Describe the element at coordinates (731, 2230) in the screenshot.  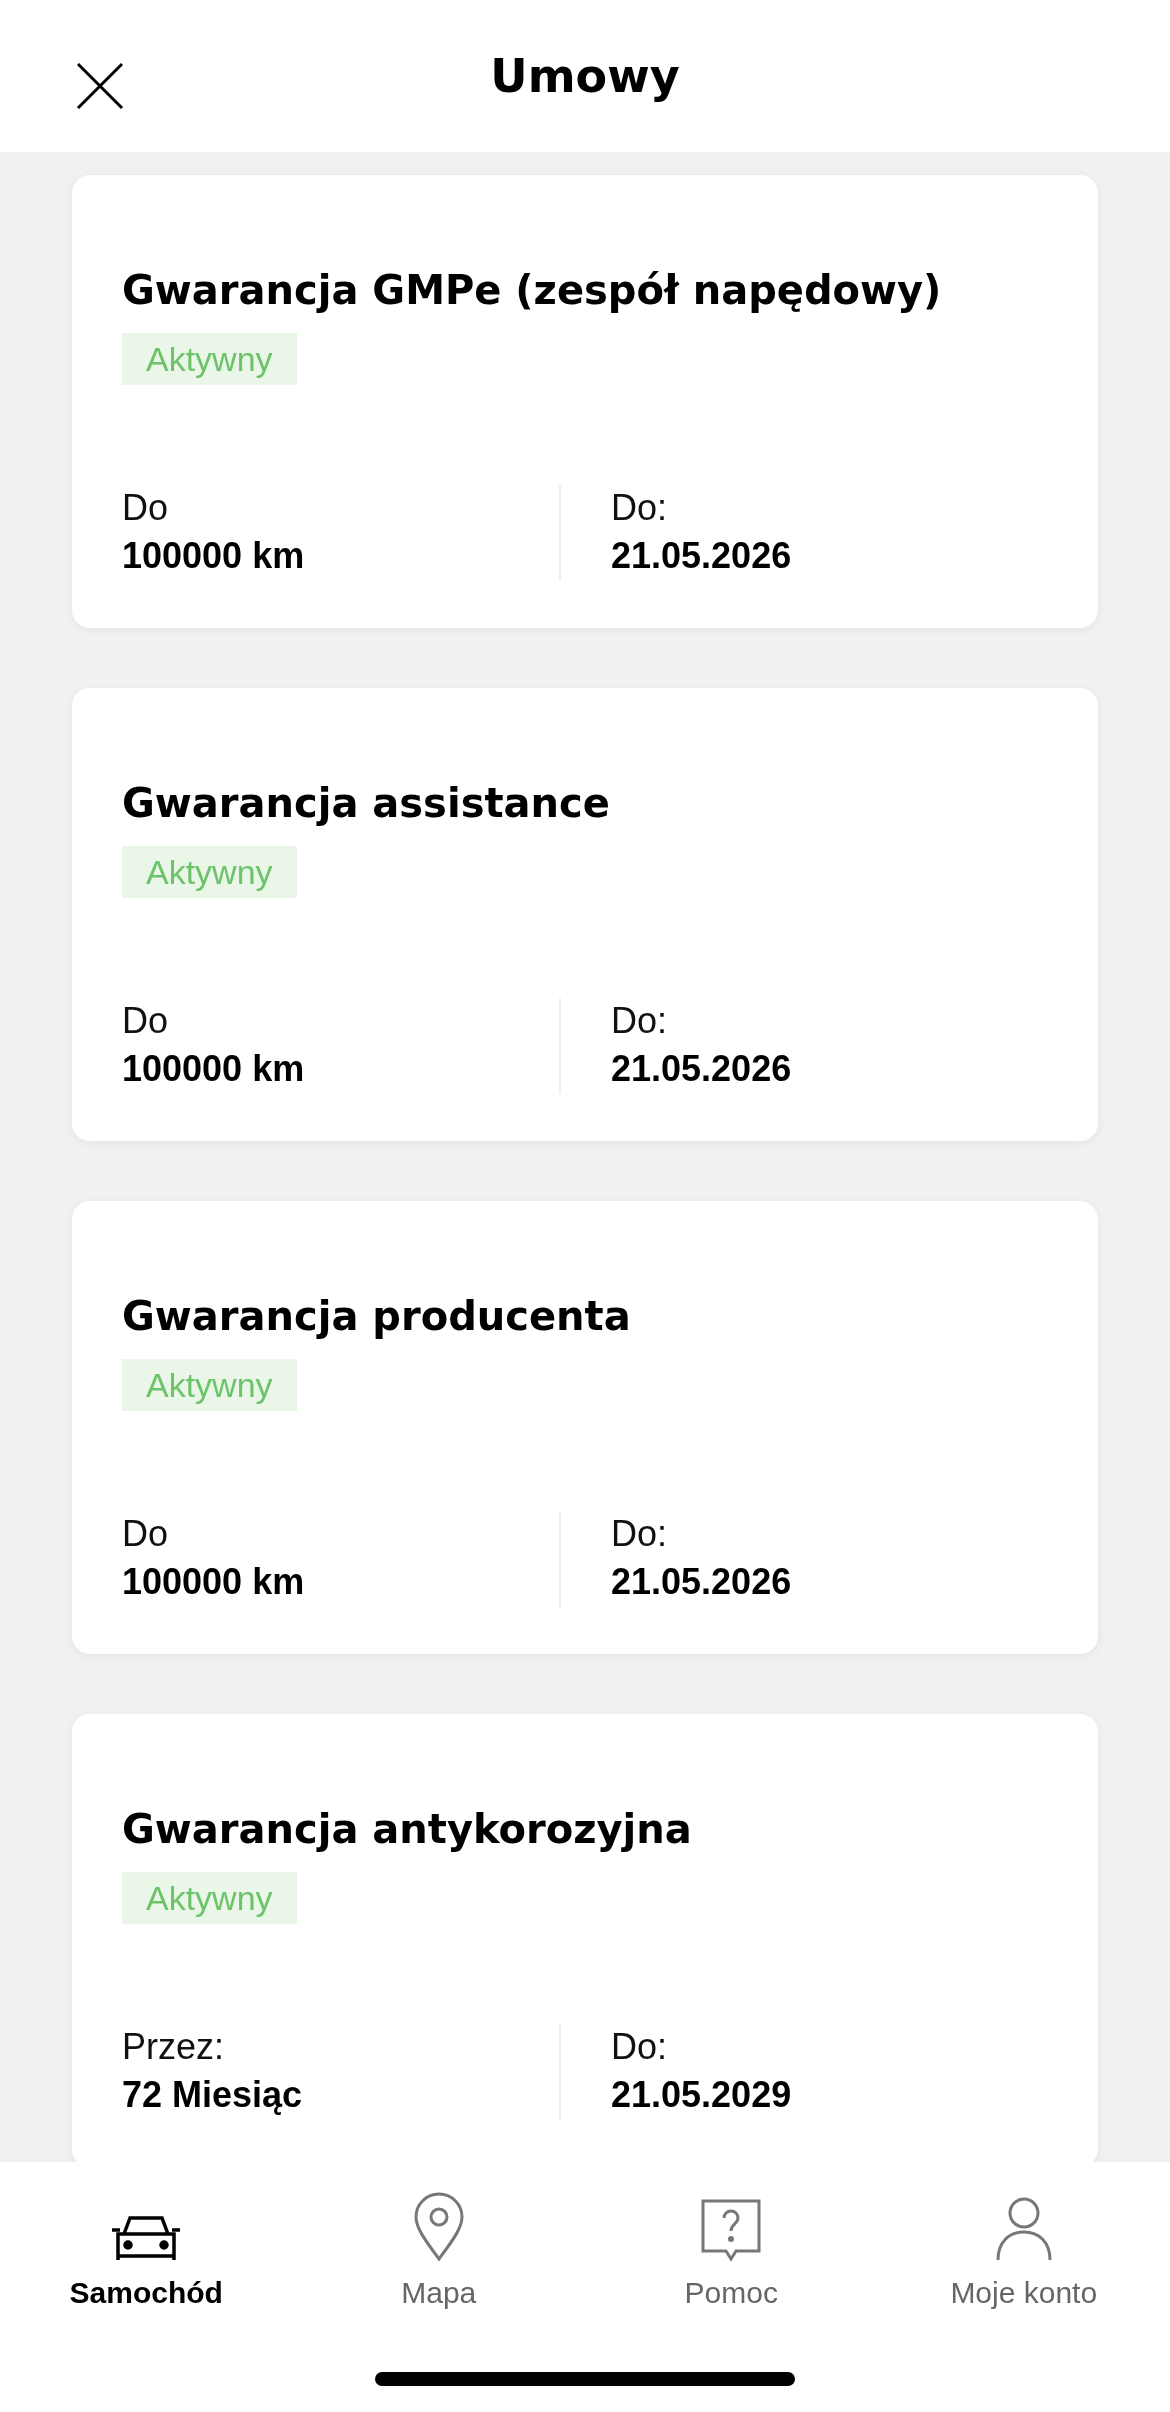
I see `help-icon` at that location.